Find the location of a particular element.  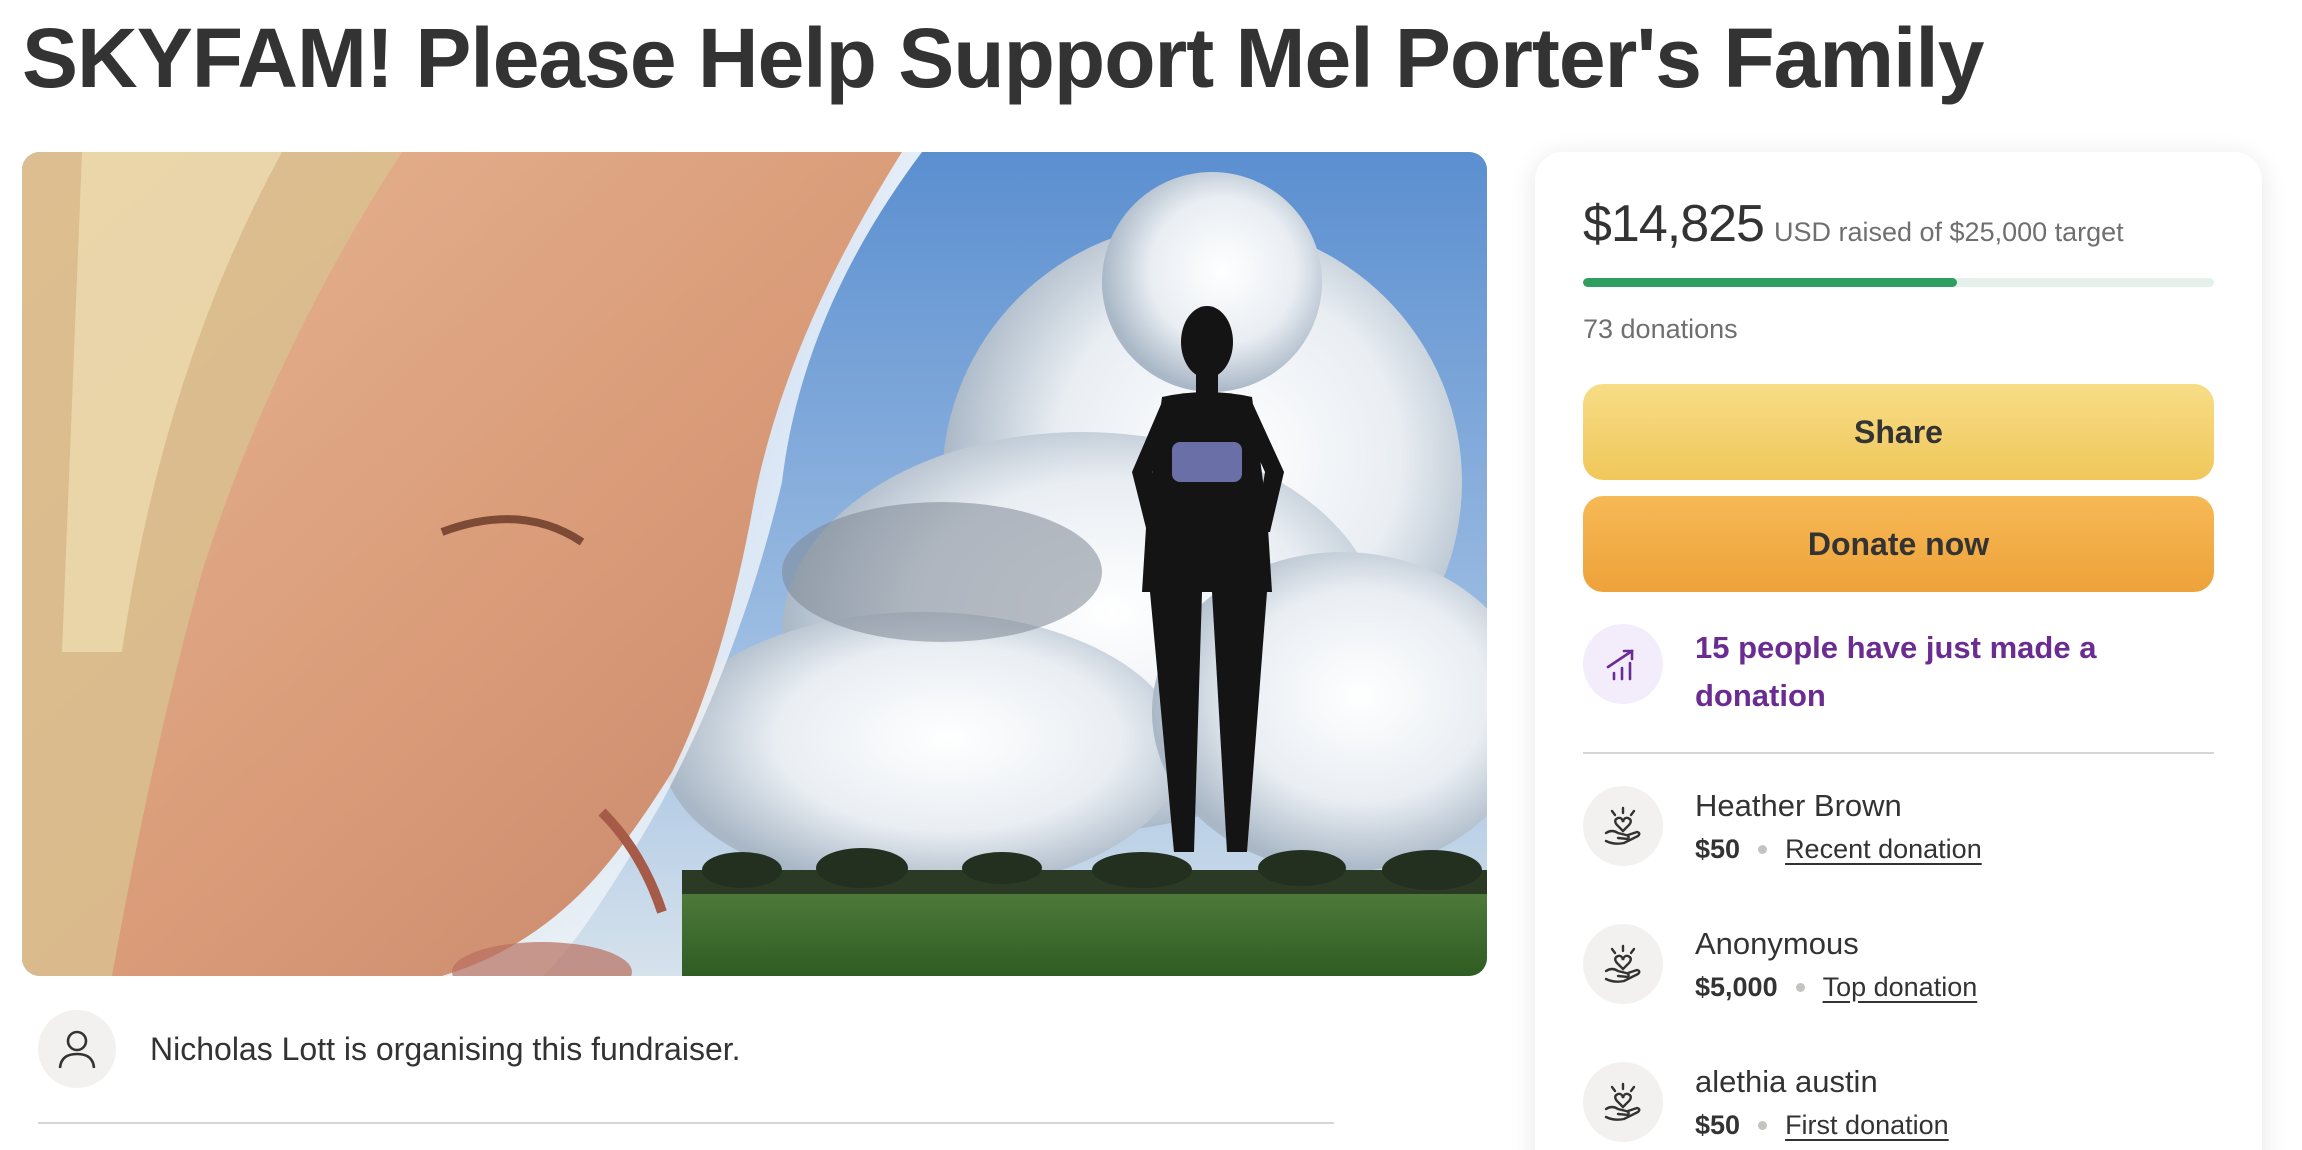

donor-name: alethia austin is located at coordinates (1786, 1081).